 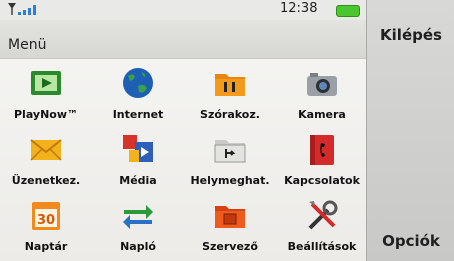 I want to click on menu-item-location: Helymeghat., so click(x=230, y=162).